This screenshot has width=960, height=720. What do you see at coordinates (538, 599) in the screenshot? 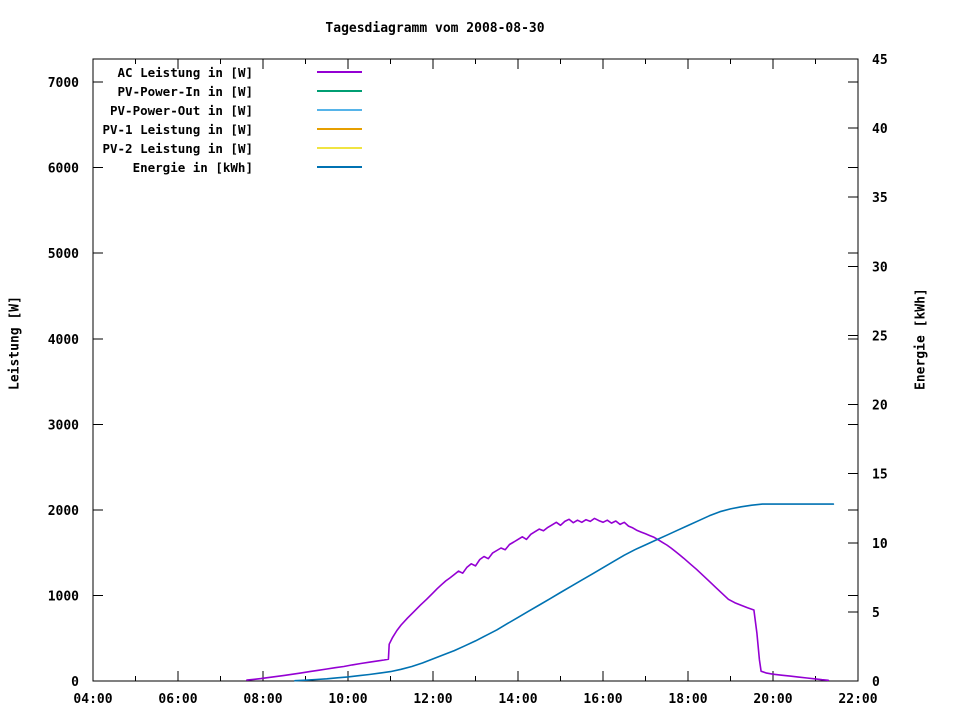
I see `curve-ac-leistung-in-w` at bounding box center [538, 599].